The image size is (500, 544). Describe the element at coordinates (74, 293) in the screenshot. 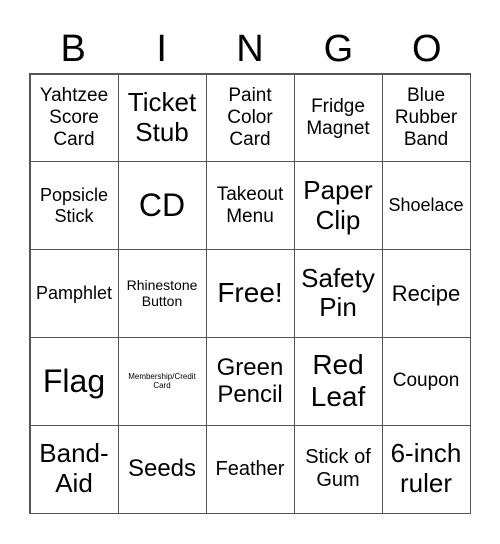

I see `bingo-cell: Pamphlet` at that location.